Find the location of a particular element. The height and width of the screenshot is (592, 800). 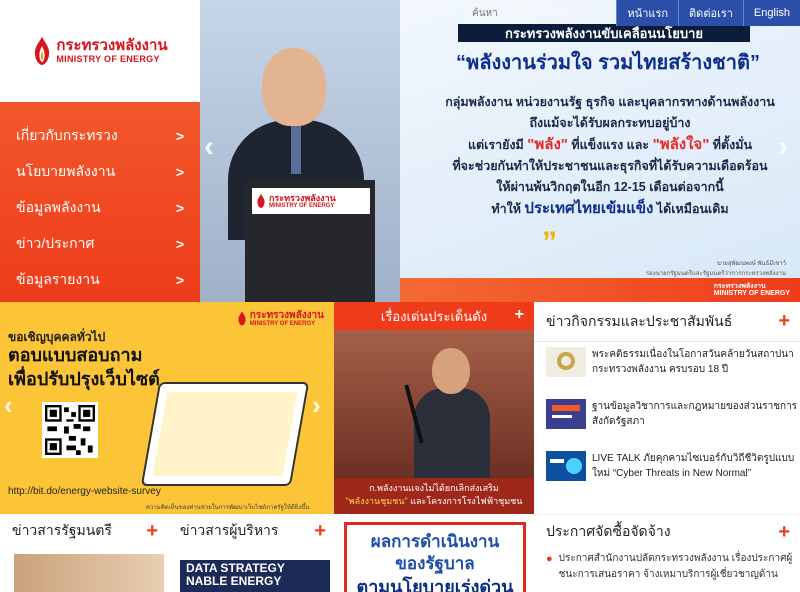

hero-line: ทำให้ ประเทศไทยเข้มแข็ง ได้เหมือนเดิม is located at coordinates (610, 209).